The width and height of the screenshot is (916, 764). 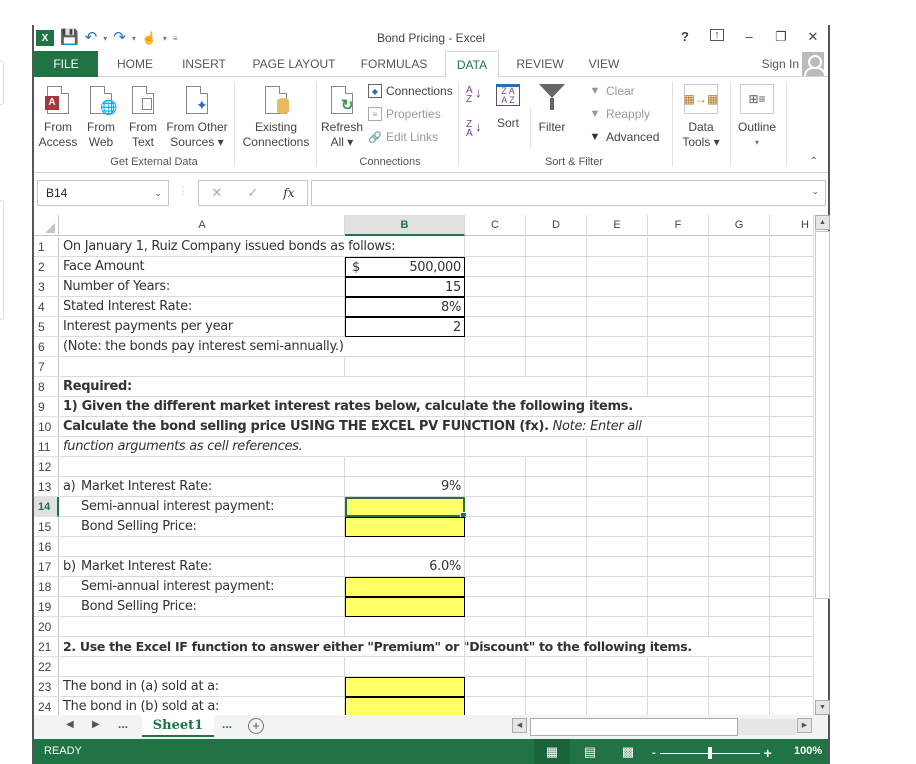 I want to click on cell-g2, so click(x=739, y=267).